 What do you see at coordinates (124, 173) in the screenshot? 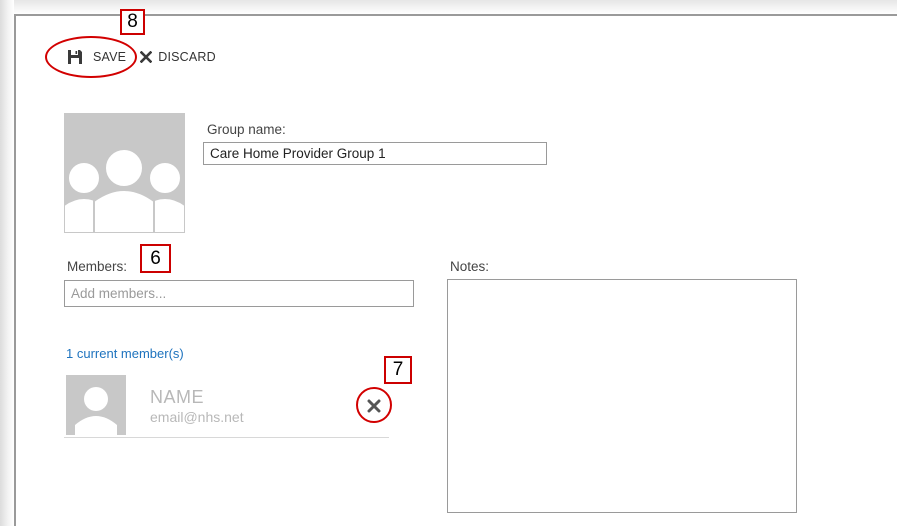
I see `group-avatar-icon` at bounding box center [124, 173].